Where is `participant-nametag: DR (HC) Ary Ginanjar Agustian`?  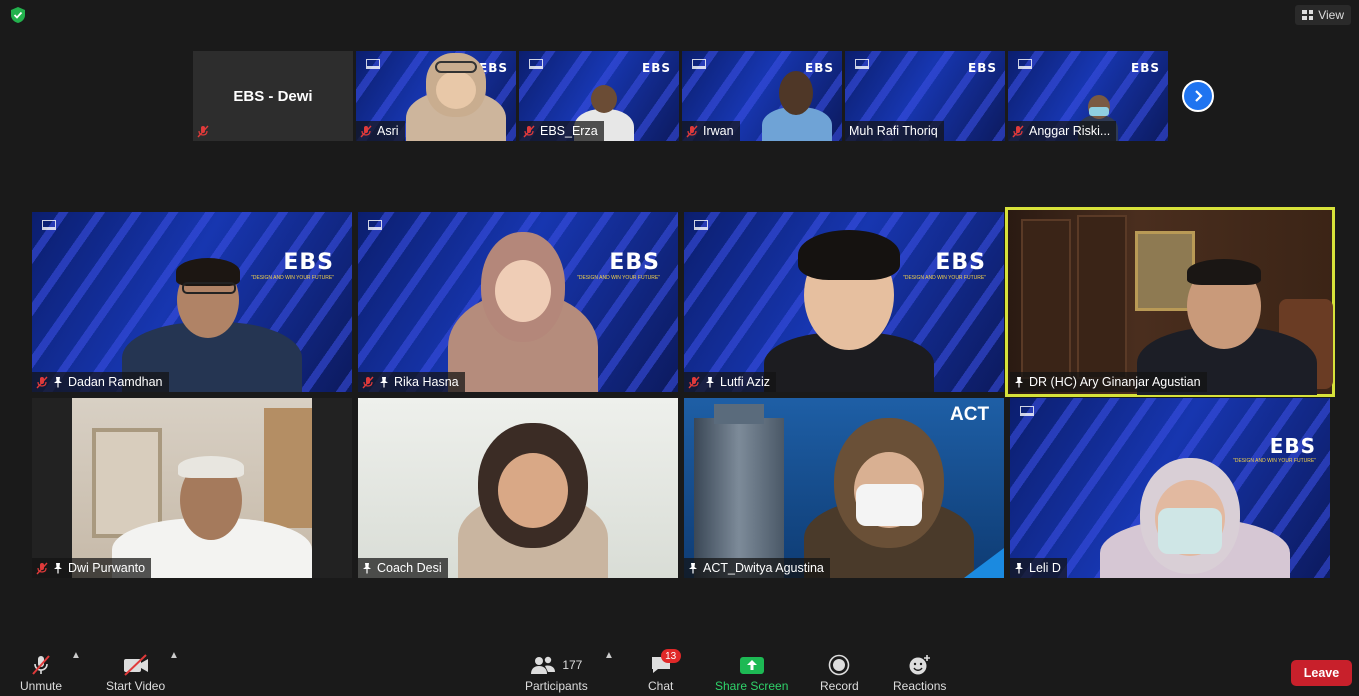 participant-nametag: DR (HC) Ary Ginanjar Agustian is located at coordinates (1108, 382).